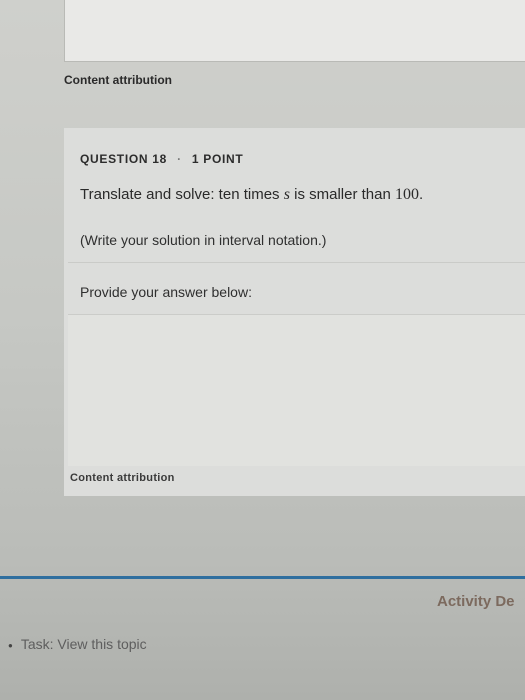 This screenshot has height=700, width=525. Describe the element at coordinates (407, 194) in the screenshot. I see `prompt-number: 100` at that location.